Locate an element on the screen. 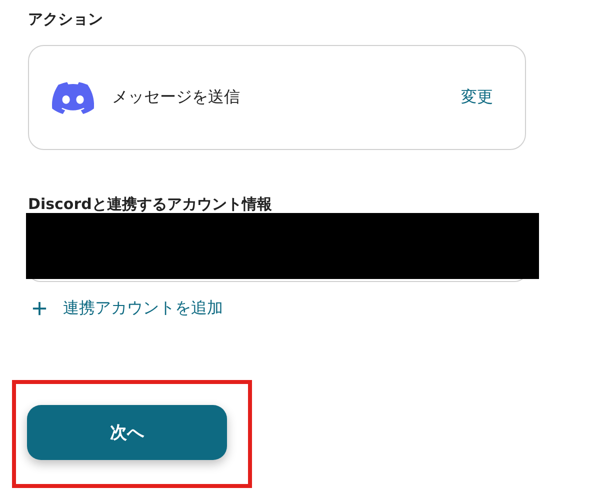 This screenshot has width=592, height=499. game-controller-icon is located at coordinates (73, 98).